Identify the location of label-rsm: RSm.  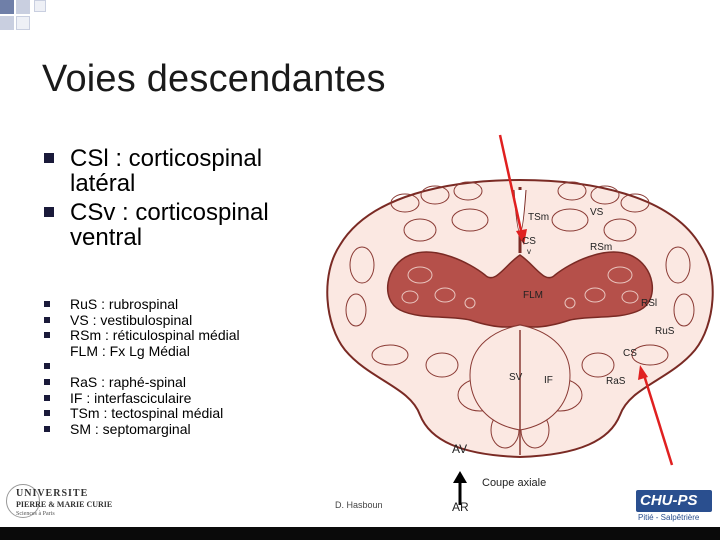
(601, 247).